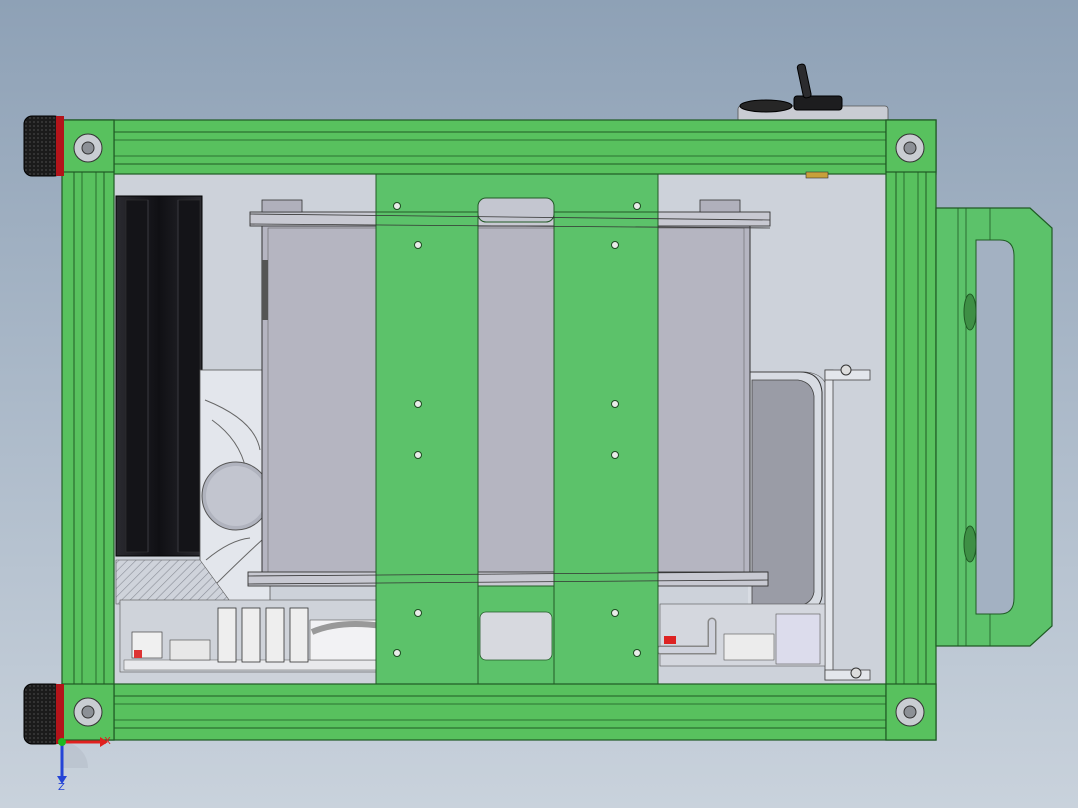 The image size is (1078, 808). What do you see at coordinates (43, 430) in the screenshot?
I see `rubber-feet` at bounding box center [43, 430].